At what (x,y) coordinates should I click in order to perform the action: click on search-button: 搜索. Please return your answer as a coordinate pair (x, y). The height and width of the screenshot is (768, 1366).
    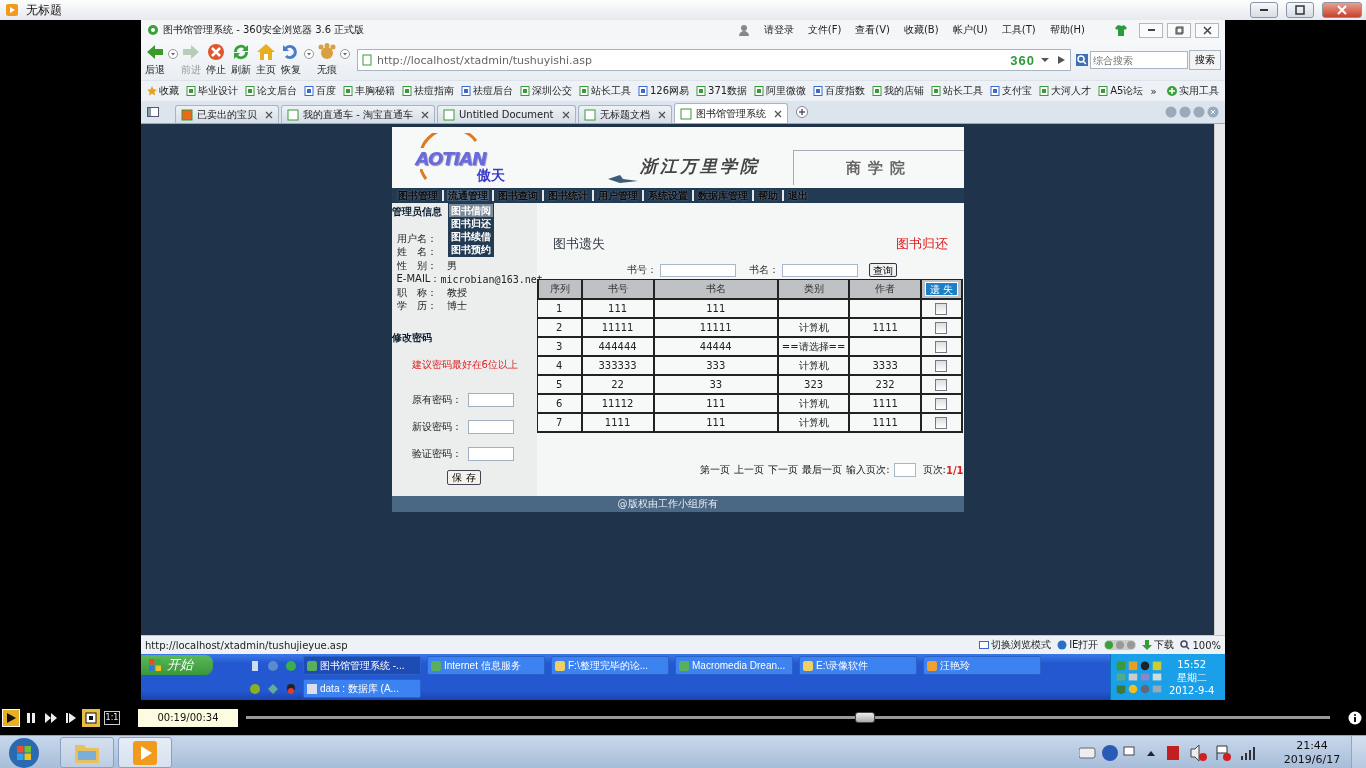
    Looking at the image, I should click on (1205, 60).